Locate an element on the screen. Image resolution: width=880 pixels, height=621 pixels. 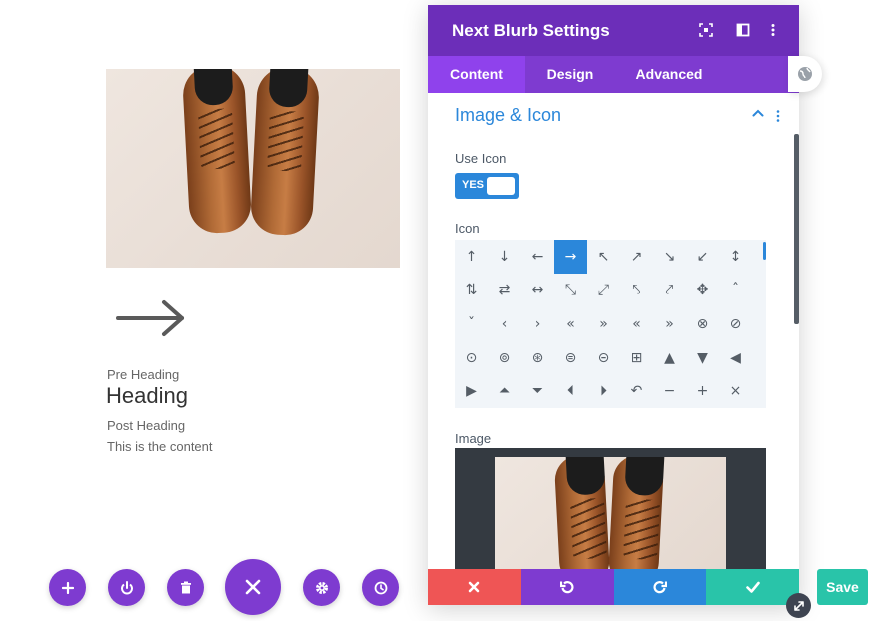
gear-icon is located at coordinates (321, 587).